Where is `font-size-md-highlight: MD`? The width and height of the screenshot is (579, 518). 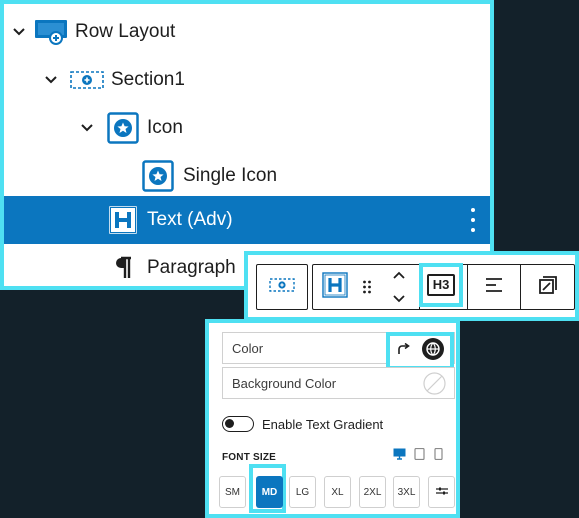
font-size-md-highlight: MD is located at coordinates (267, 488).